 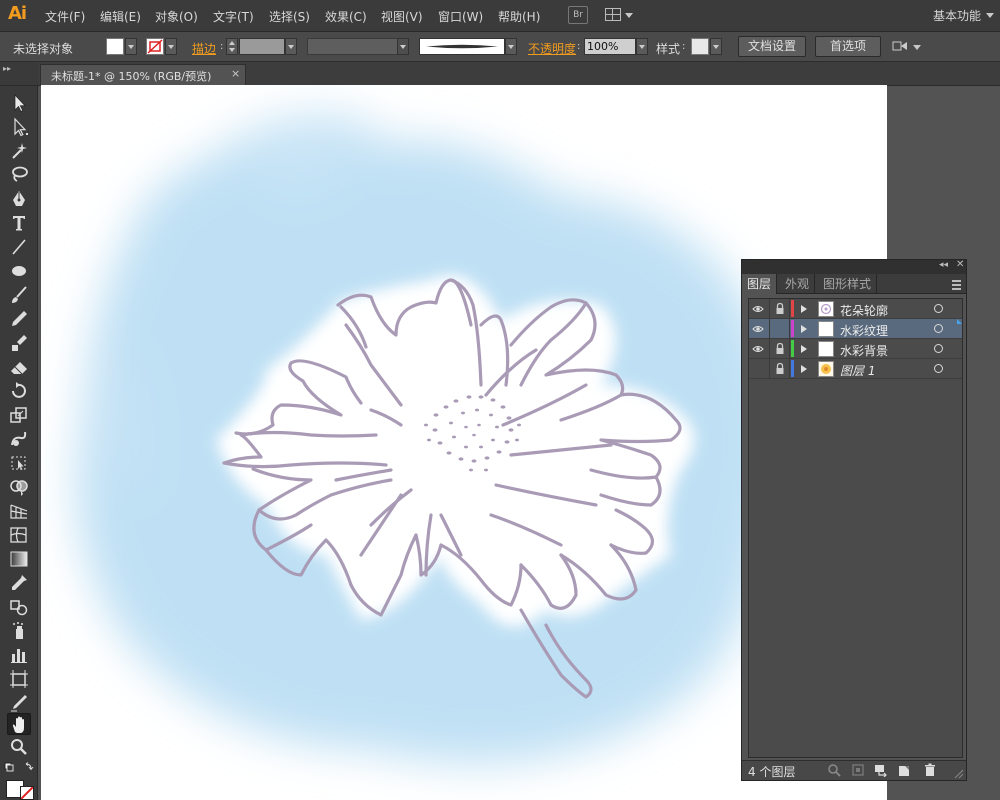 What do you see at coordinates (901, 46) in the screenshot?
I see `isolate-icon` at bounding box center [901, 46].